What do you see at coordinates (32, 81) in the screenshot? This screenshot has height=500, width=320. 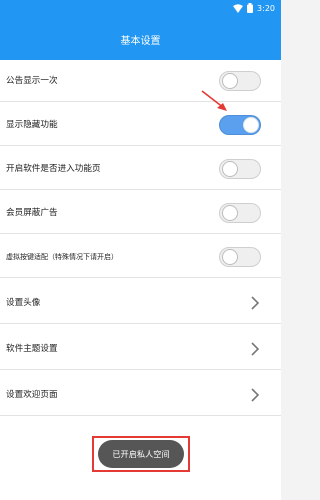 I see `setting-label: 公告显示一次` at bounding box center [32, 81].